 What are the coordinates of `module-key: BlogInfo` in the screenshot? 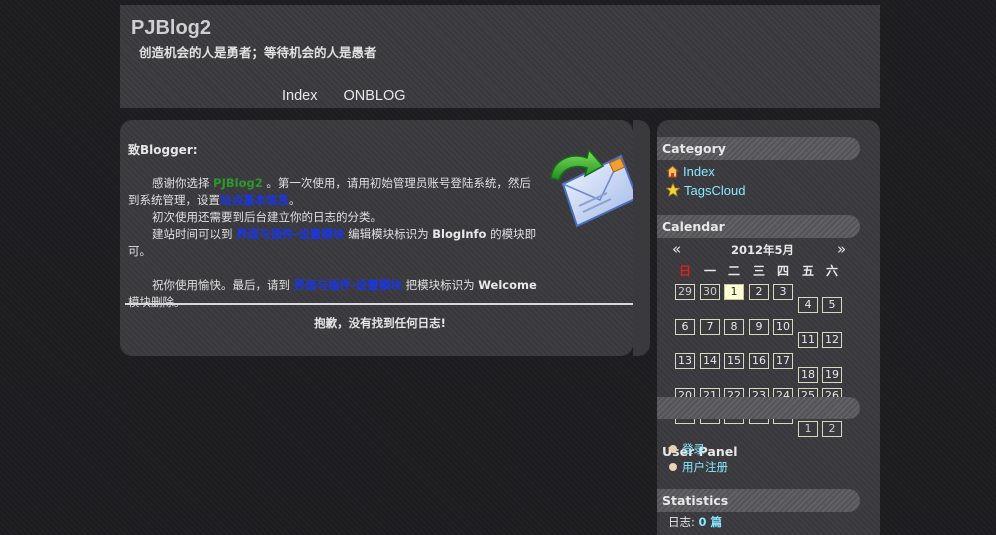 It's located at (459, 234).